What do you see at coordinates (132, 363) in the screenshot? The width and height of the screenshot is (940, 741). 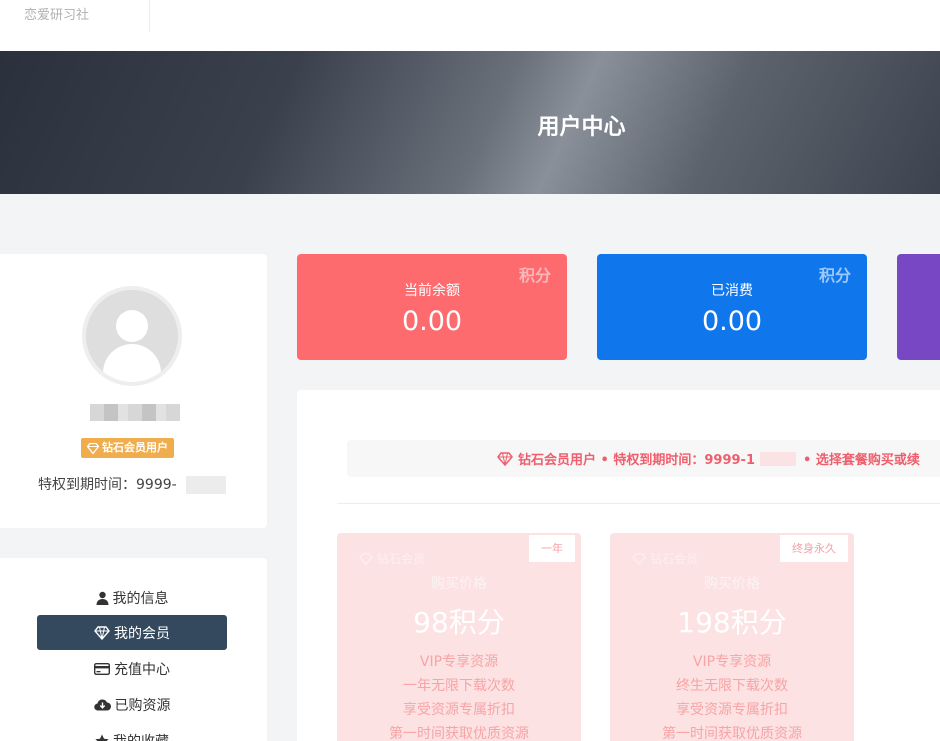 I see `avatar-body-shape` at bounding box center [132, 363].